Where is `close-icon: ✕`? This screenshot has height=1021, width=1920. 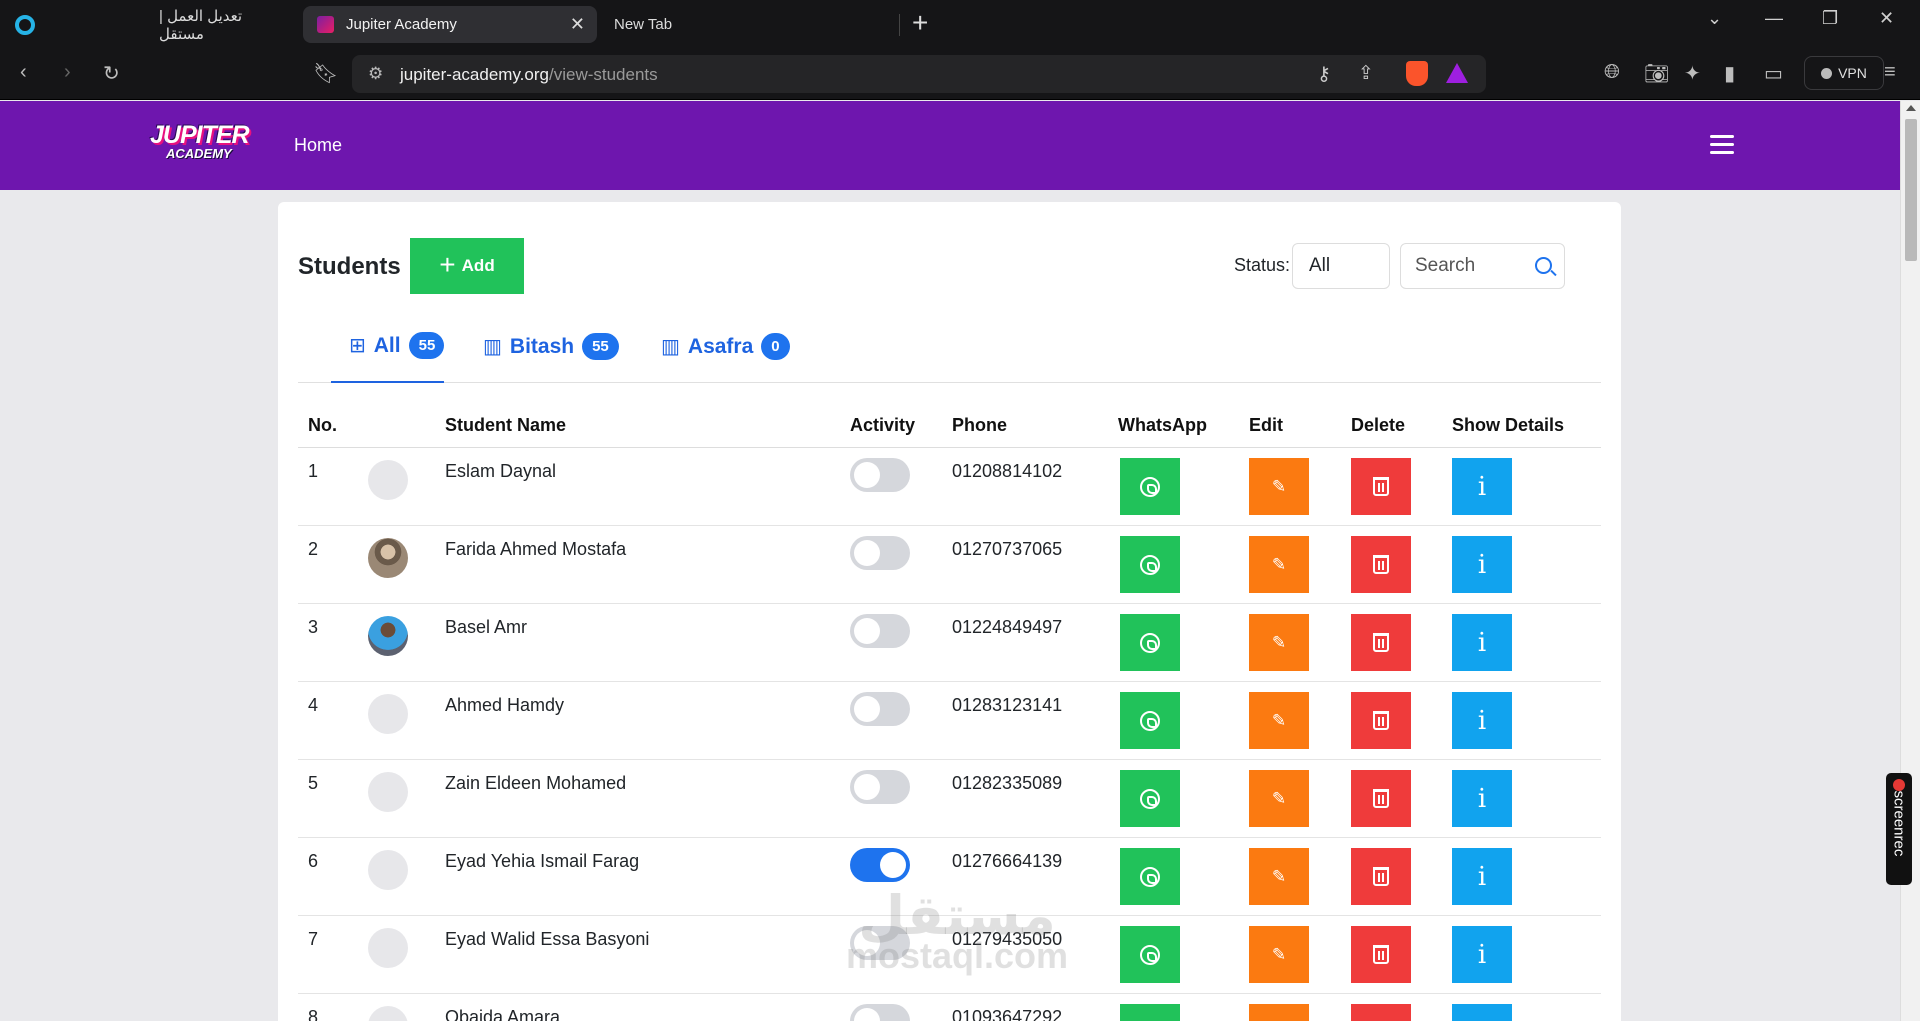 close-icon: ✕ is located at coordinates (577, 24).